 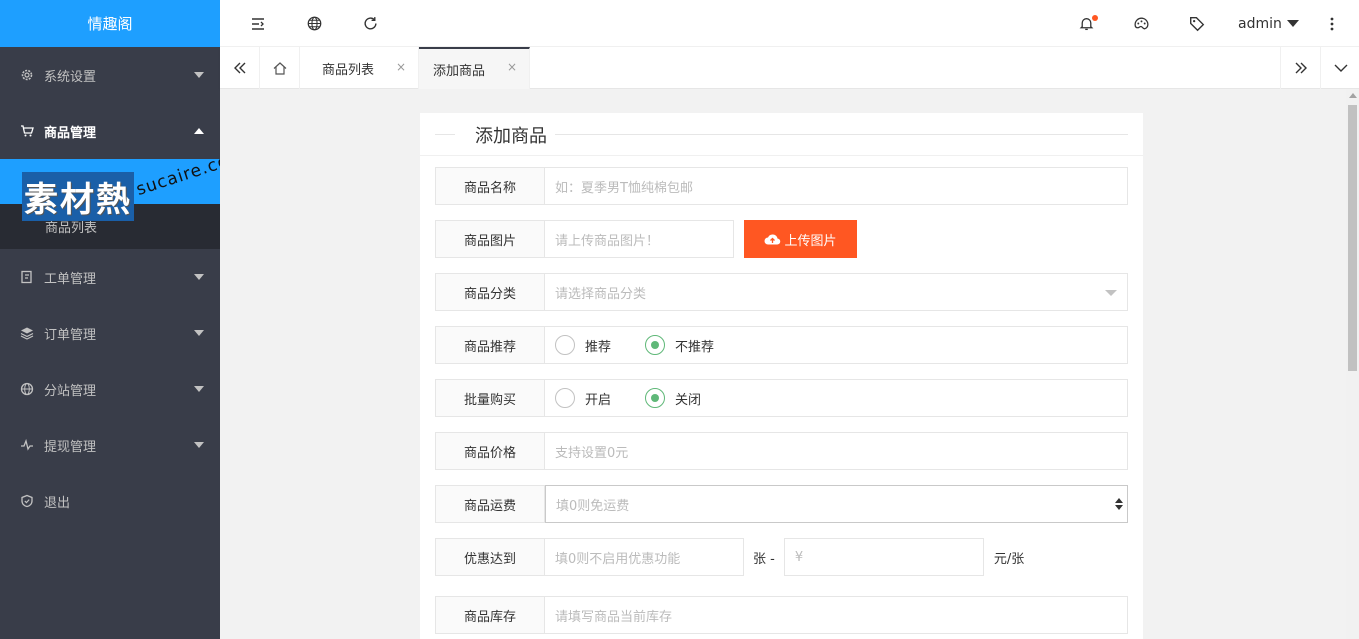 What do you see at coordinates (27, 333) in the screenshot?
I see `layers-icon` at bounding box center [27, 333].